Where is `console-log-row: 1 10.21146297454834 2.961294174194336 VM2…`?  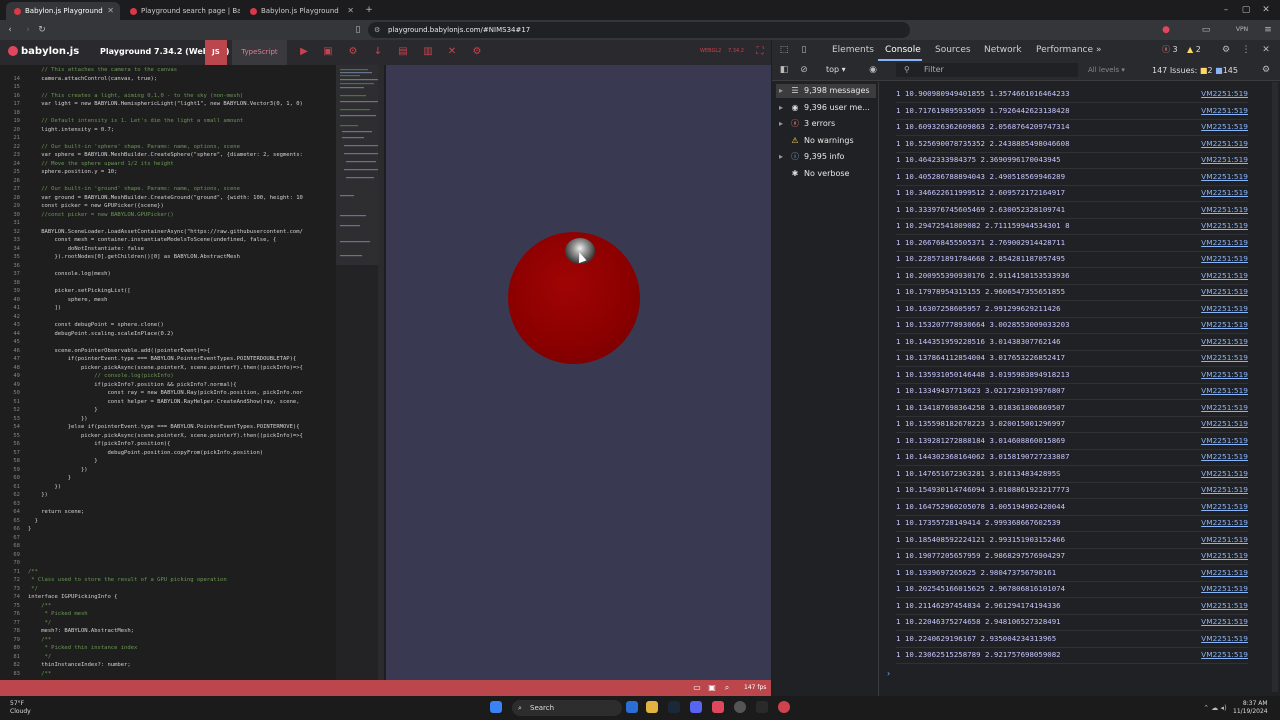 console-log-row: 1 10.21146297454834 2.961294174194336 VM2… is located at coordinates (1072, 606).